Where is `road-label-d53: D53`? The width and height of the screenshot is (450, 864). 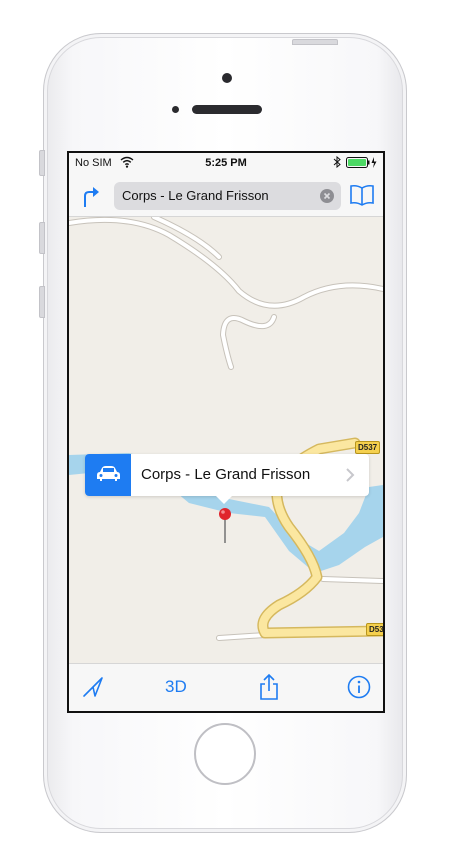
road-label-d53: D53 is located at coordinates (374, 629).